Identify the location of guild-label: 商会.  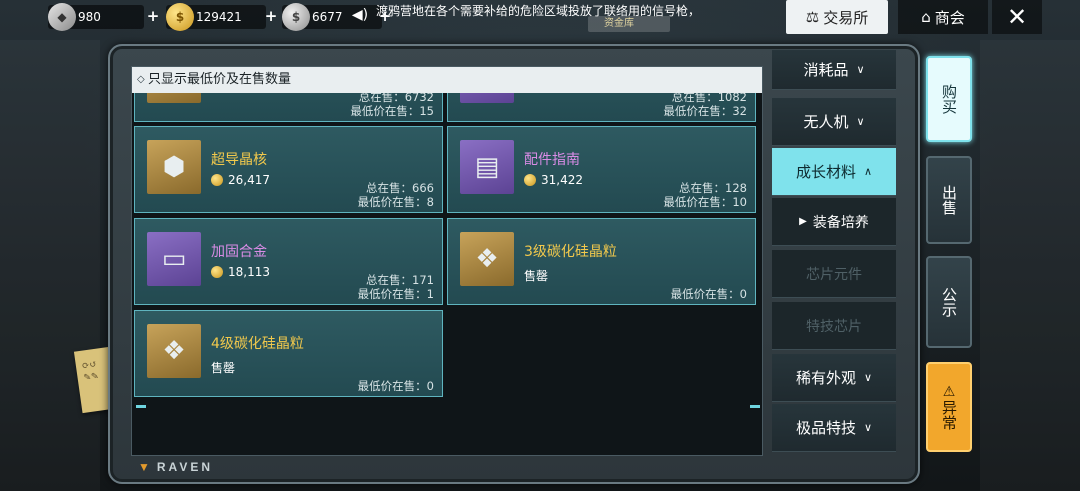
(949, 17).